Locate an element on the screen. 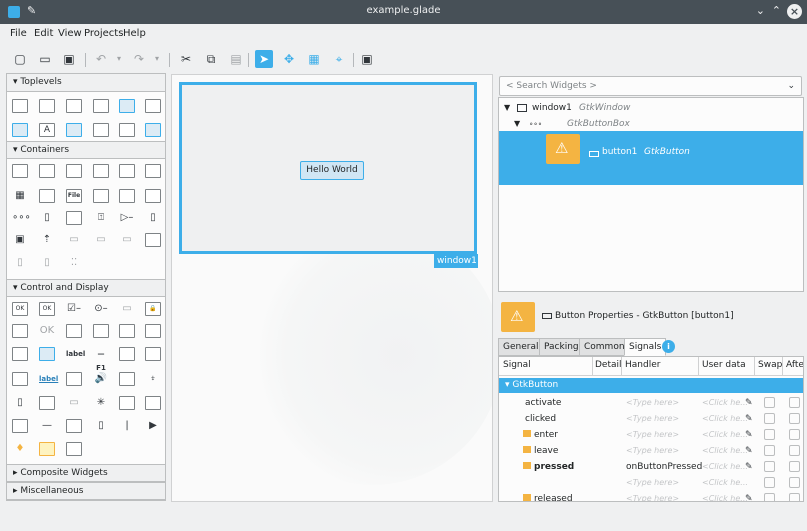 This screenshot has width=807, height=531. toolbar-container-icon is located at coordinates (101, 196).